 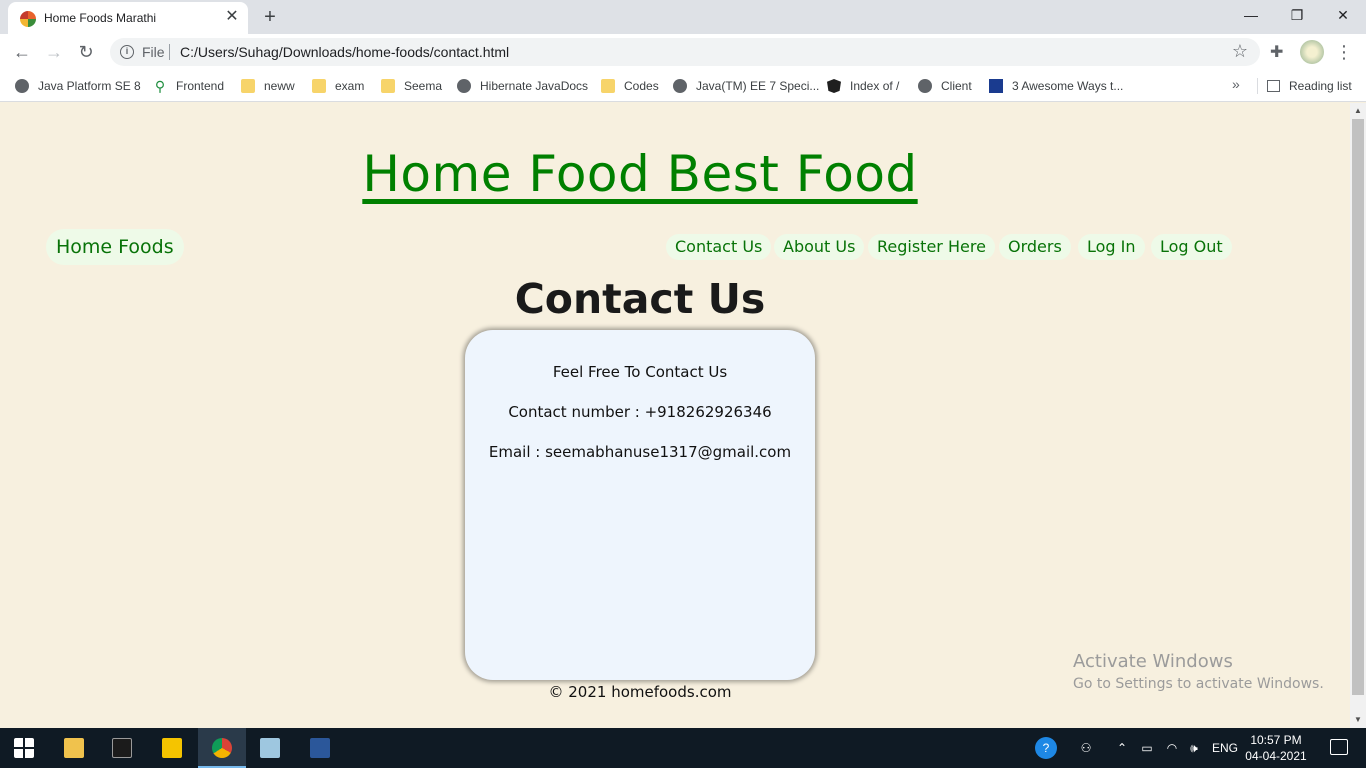 What do you see at coordinates (1153, 661) in the screenshot?
I see `watermark-title: Activate Windows` at bounding box center [1153, 661].